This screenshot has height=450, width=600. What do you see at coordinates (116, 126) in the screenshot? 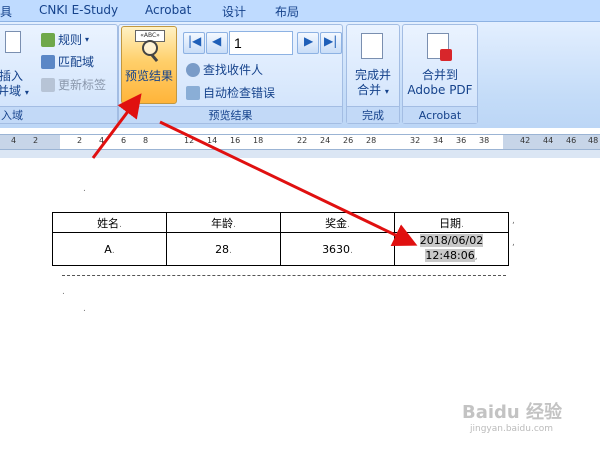
I see `arrow-to-preview-button` at bounding box center [116, 126].